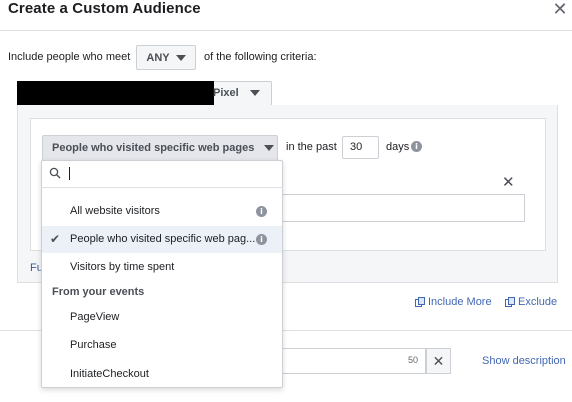  I want to click on pixel-label: Pixel, so click(226, 93).